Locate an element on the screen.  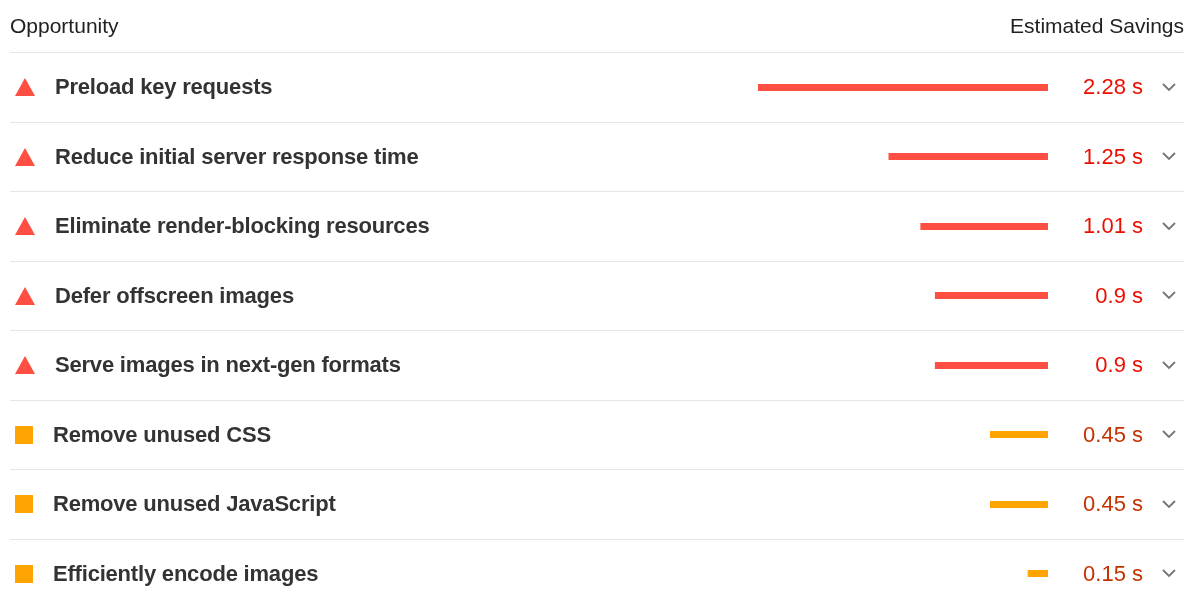
audit-title: Efficiently encode images is located at coordinates (405, 573).